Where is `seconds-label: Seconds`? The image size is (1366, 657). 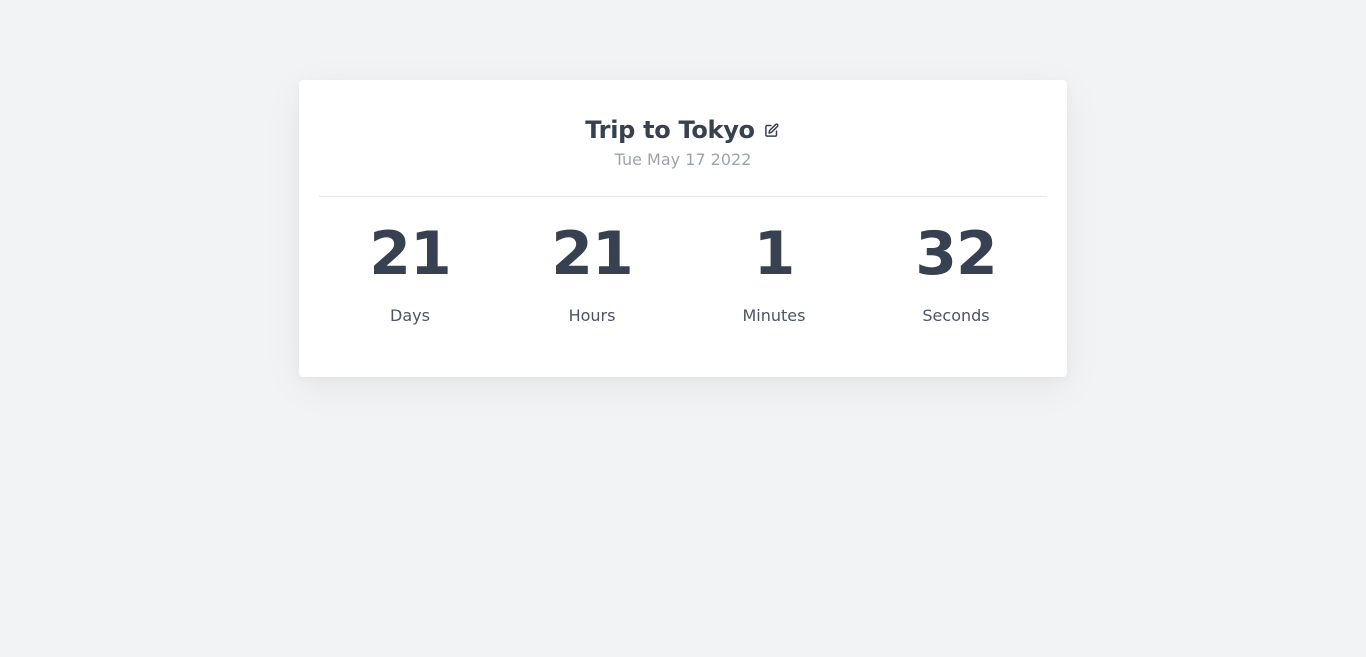 seconds-label: Seconds is located at coordinates (956, 315).